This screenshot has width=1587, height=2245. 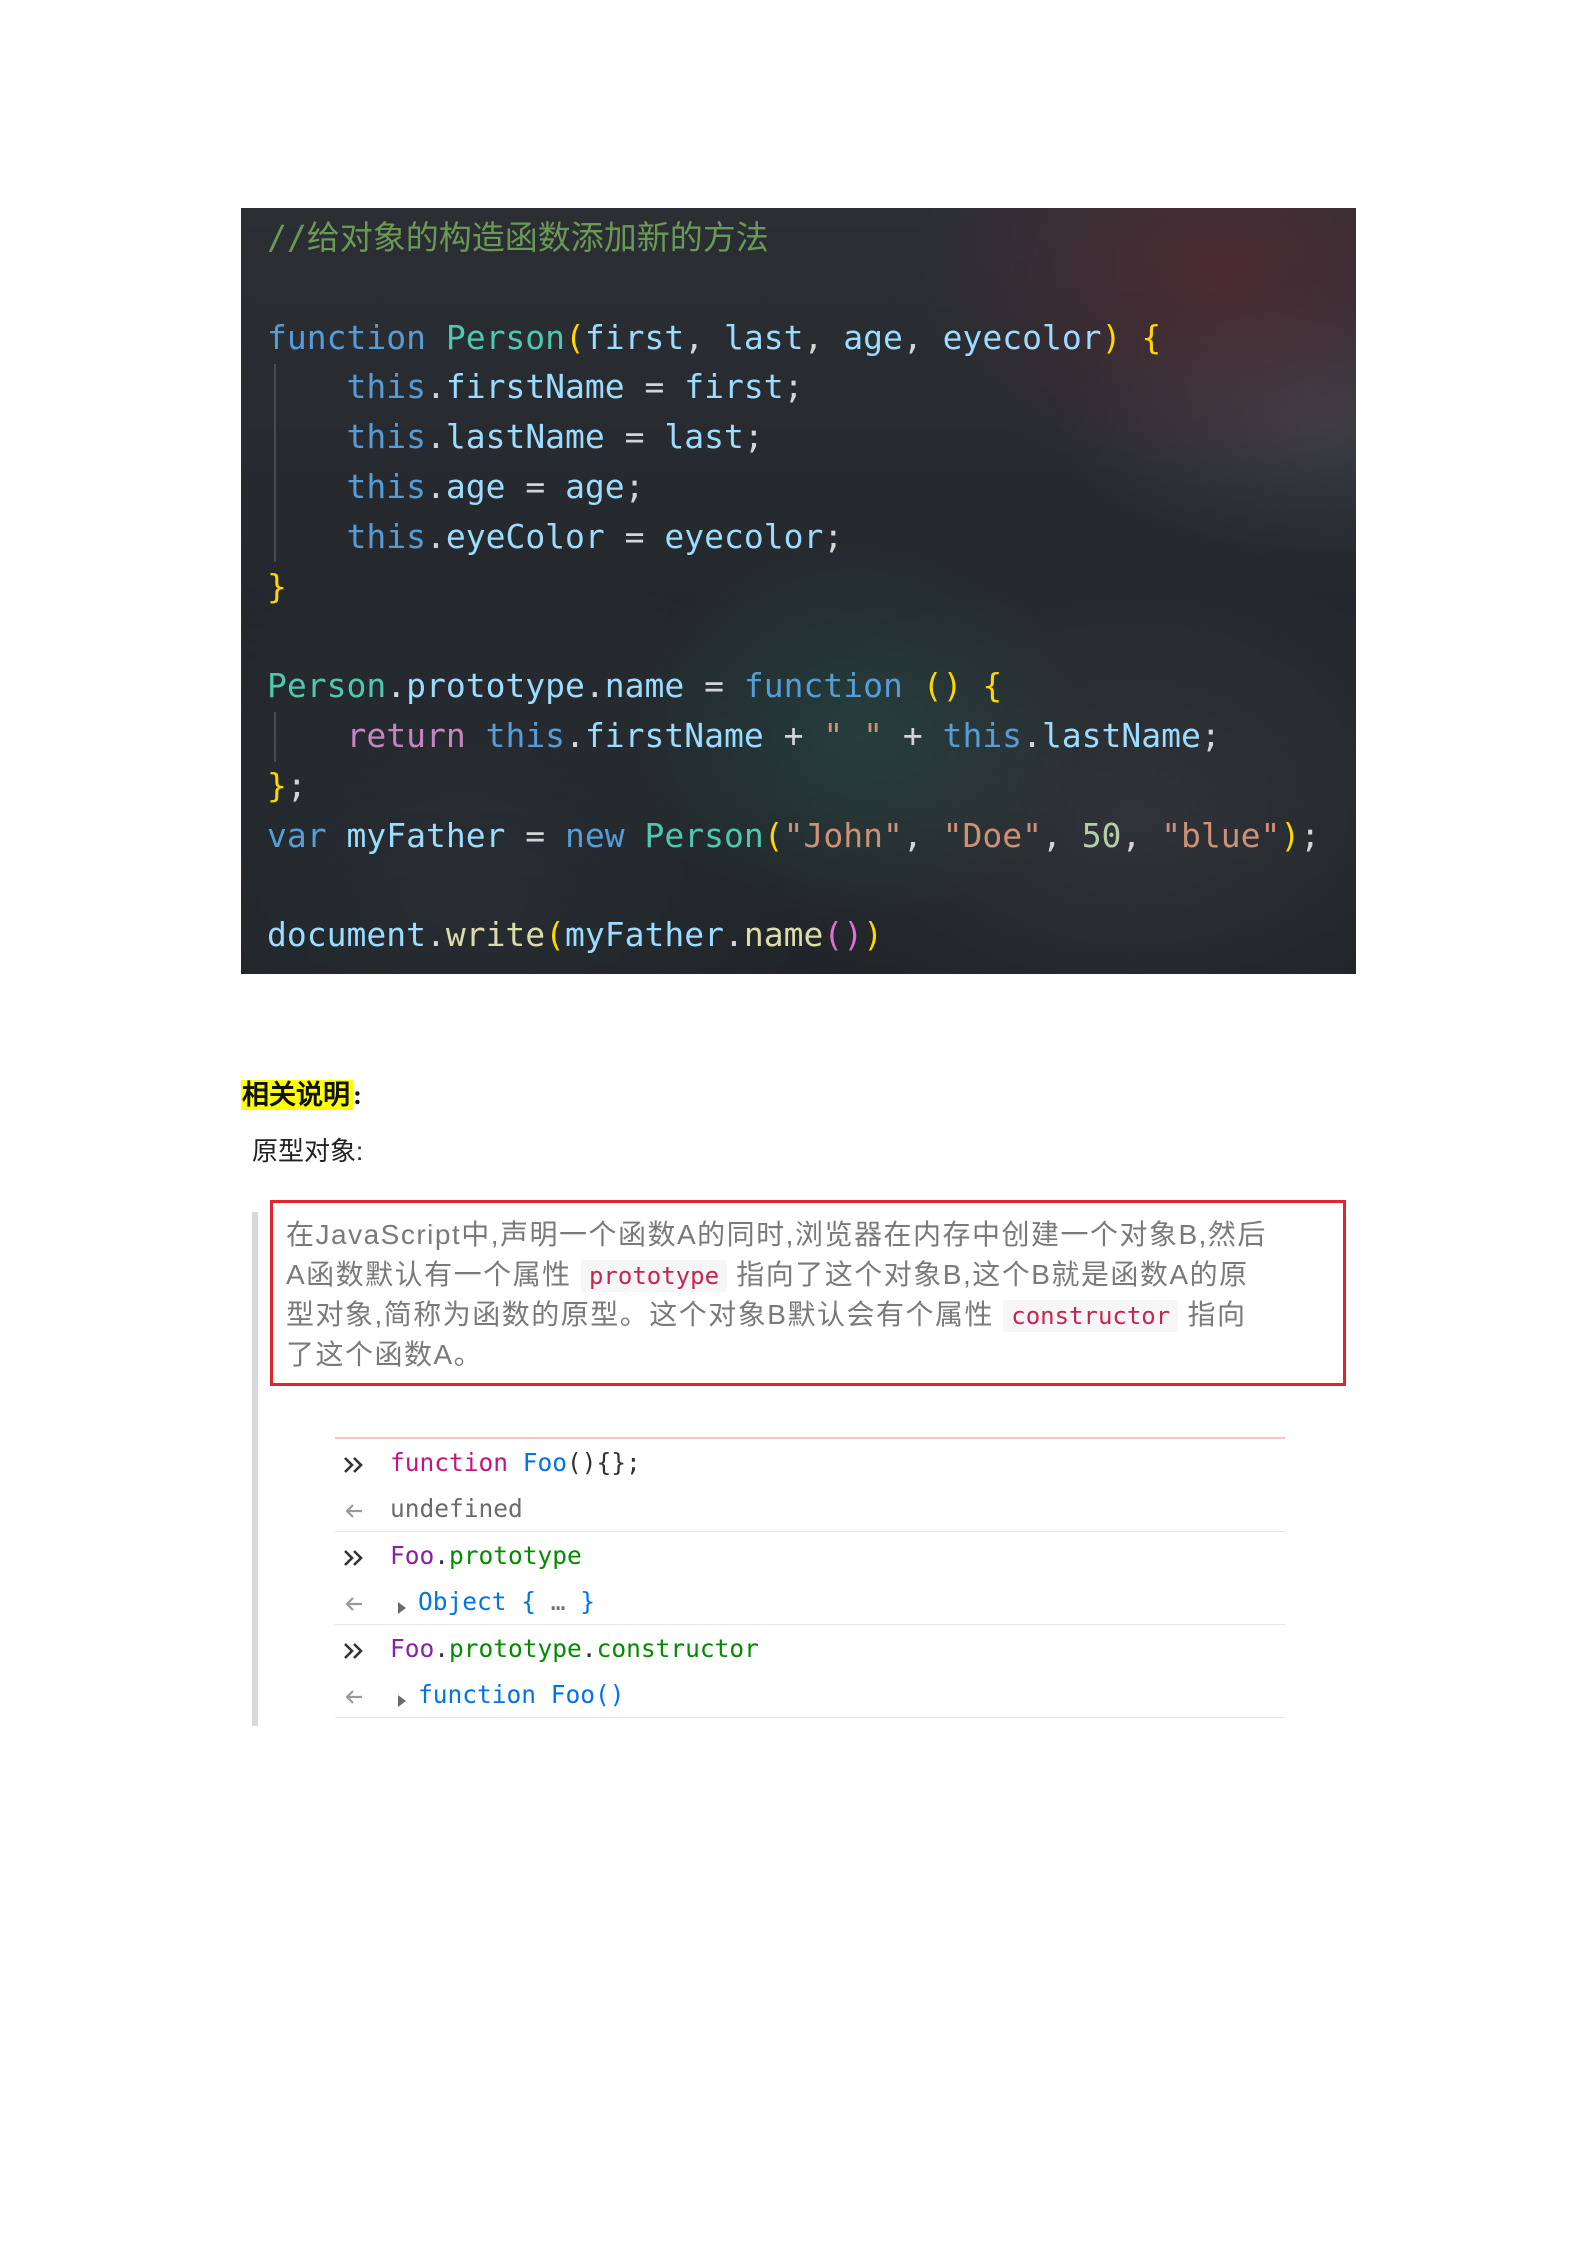 What do you see at coordinates (811, 387) in the screenshot?
I see `code-line: this.firstName = first;` at bounding box center [811, 387].